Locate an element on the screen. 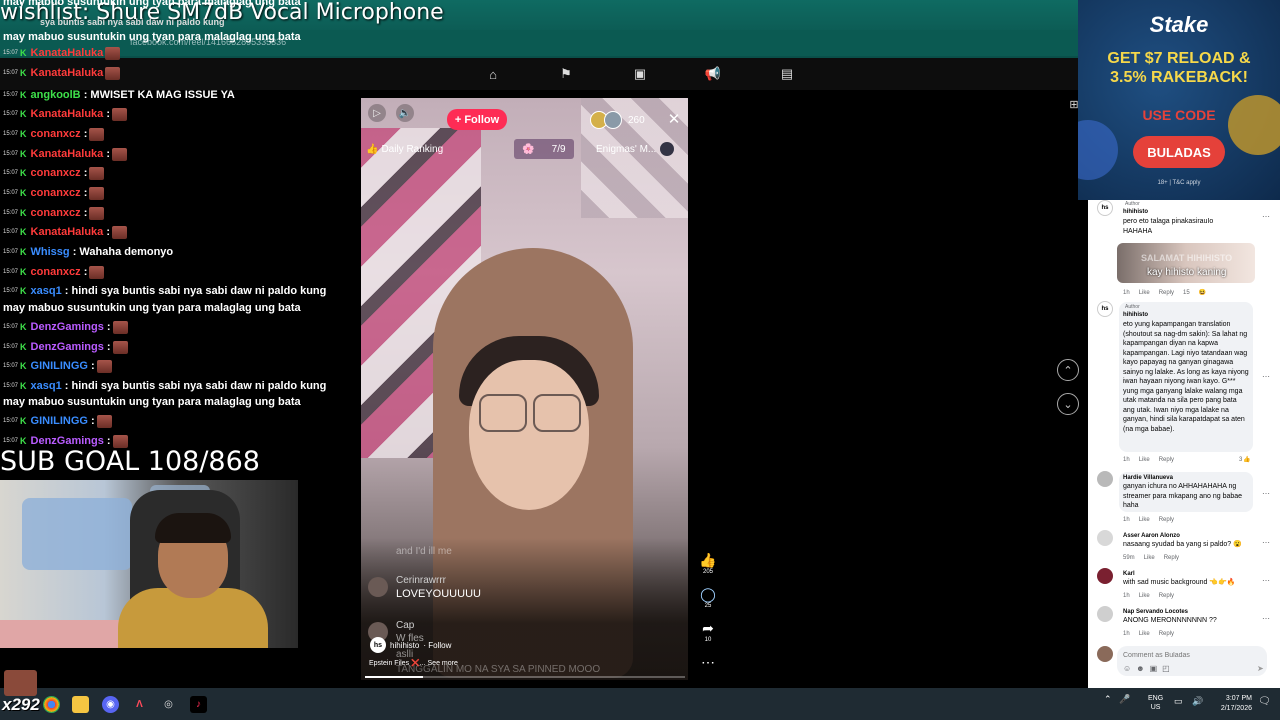  share-action: ➦ 10 is located at coordinates (708, 631).